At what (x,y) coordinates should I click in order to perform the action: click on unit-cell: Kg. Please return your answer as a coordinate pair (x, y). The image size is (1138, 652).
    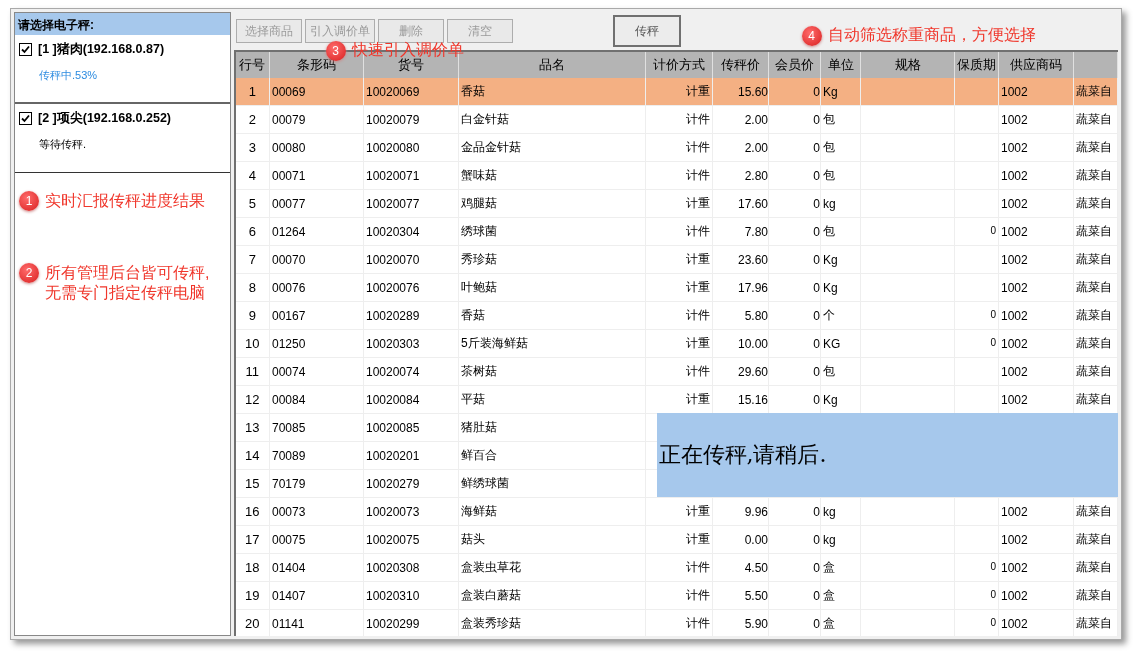
    Looking at the image, I should click on (830, 91).